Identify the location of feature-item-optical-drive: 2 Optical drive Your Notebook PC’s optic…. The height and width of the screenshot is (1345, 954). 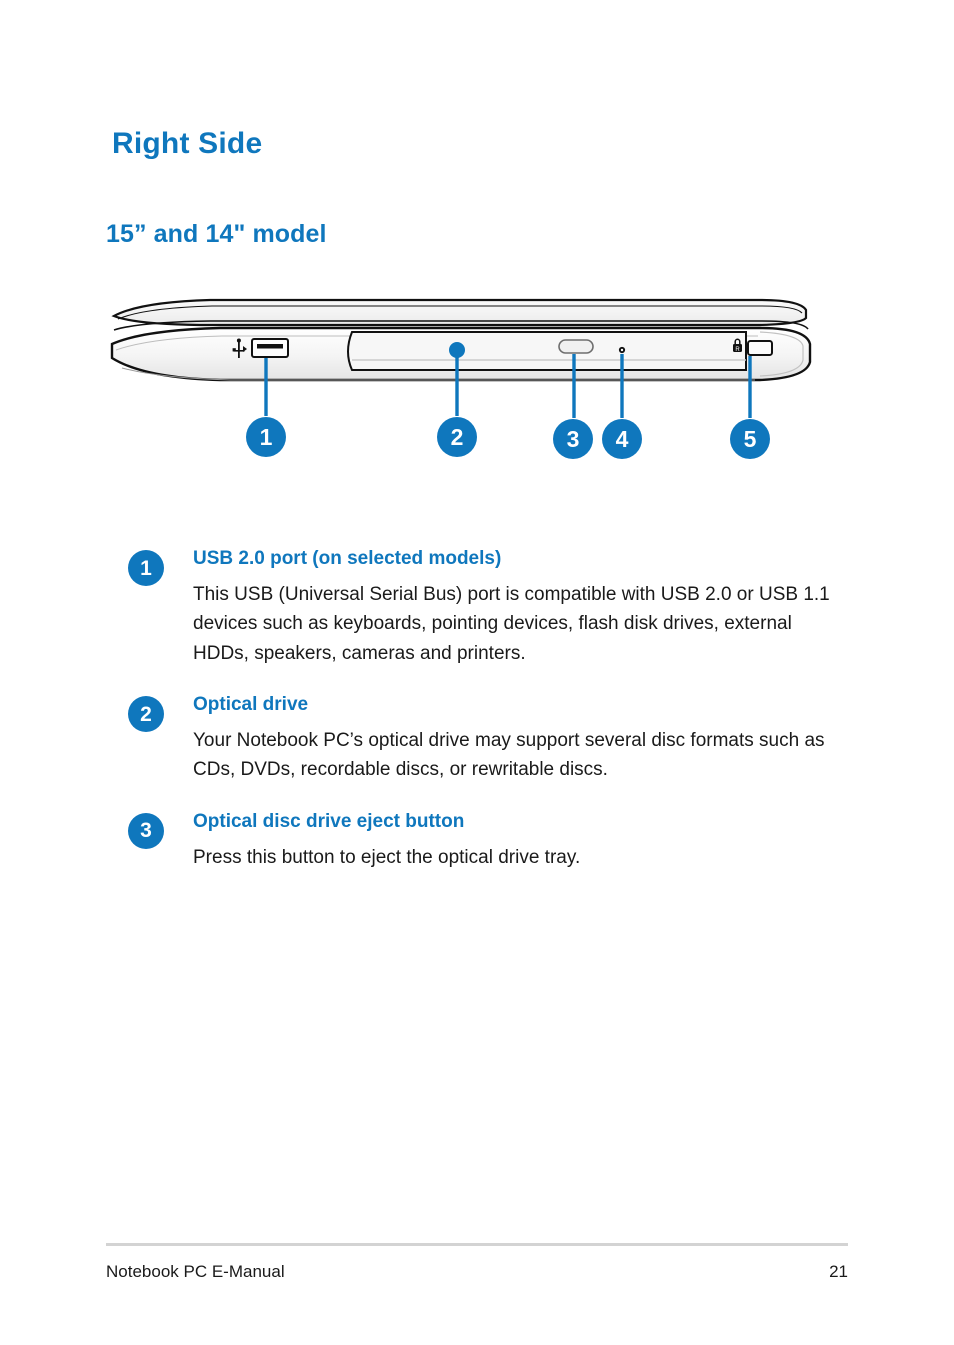
(493, 739).